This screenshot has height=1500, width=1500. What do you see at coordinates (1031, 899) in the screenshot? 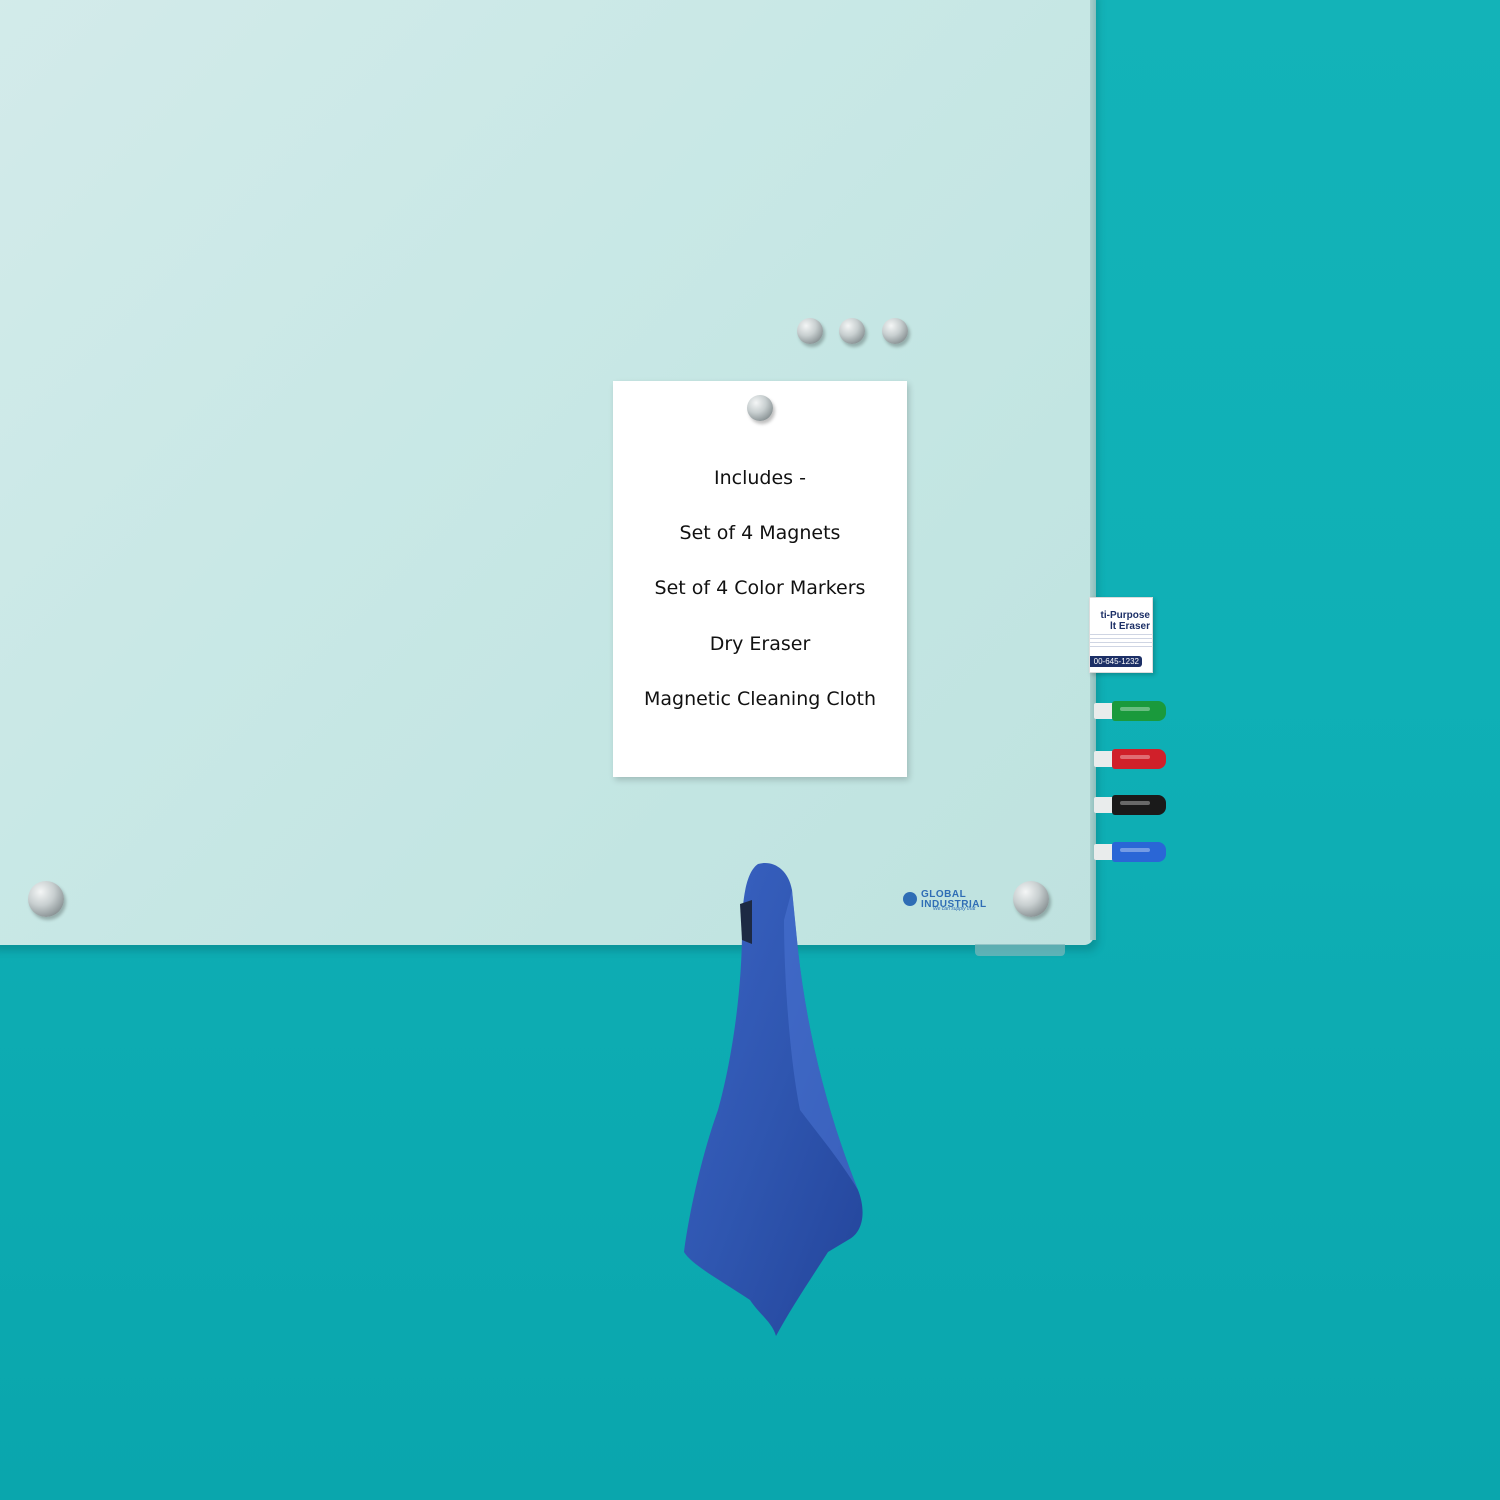
I see `standoff-mount-right` at bounding box center [1031, 899].